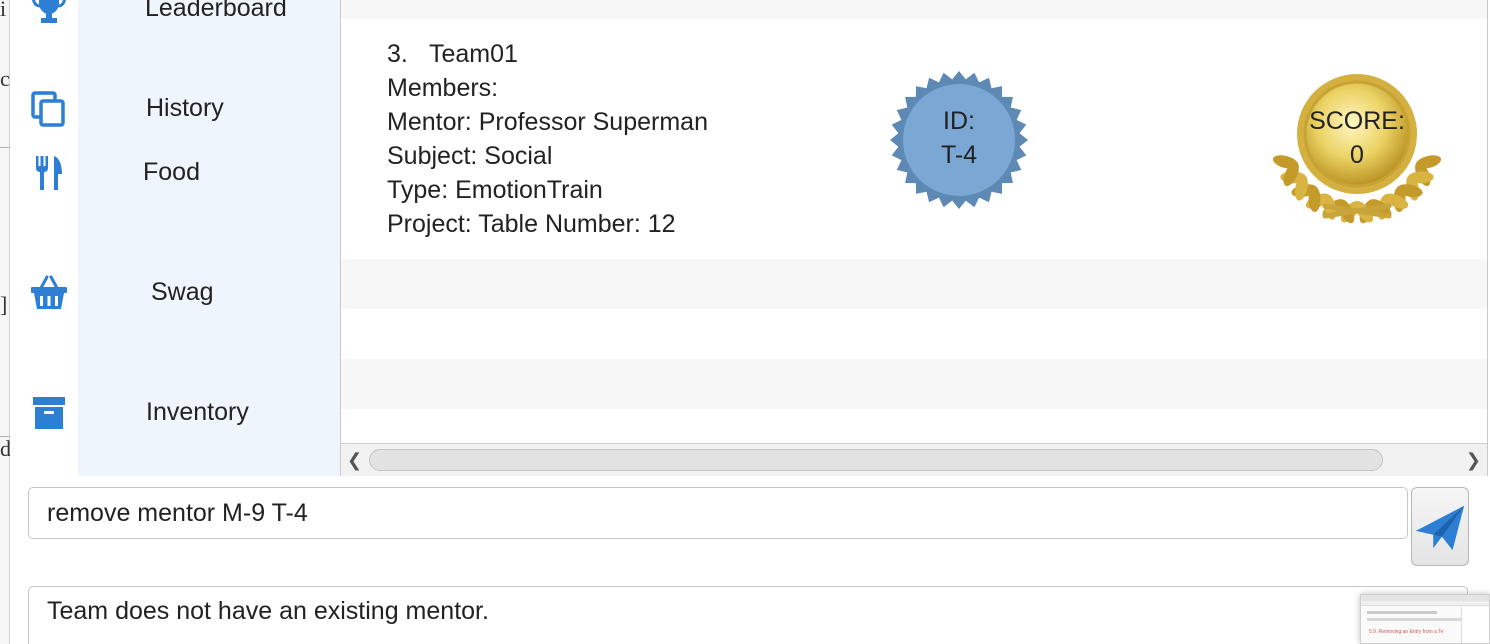  I want to click on screenshot-thumbnail: 5.9. Removing an Entry from a Te, so click(1425, 619).